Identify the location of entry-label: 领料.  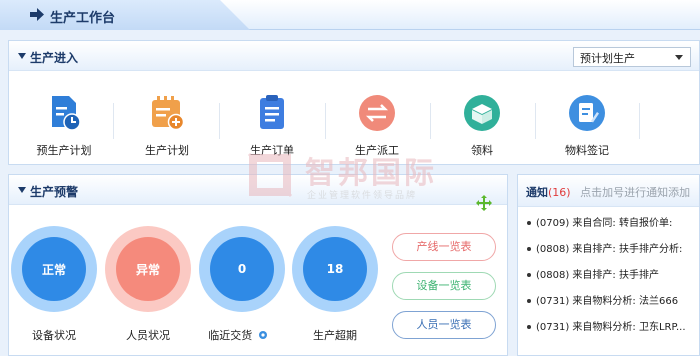
(482, 150).